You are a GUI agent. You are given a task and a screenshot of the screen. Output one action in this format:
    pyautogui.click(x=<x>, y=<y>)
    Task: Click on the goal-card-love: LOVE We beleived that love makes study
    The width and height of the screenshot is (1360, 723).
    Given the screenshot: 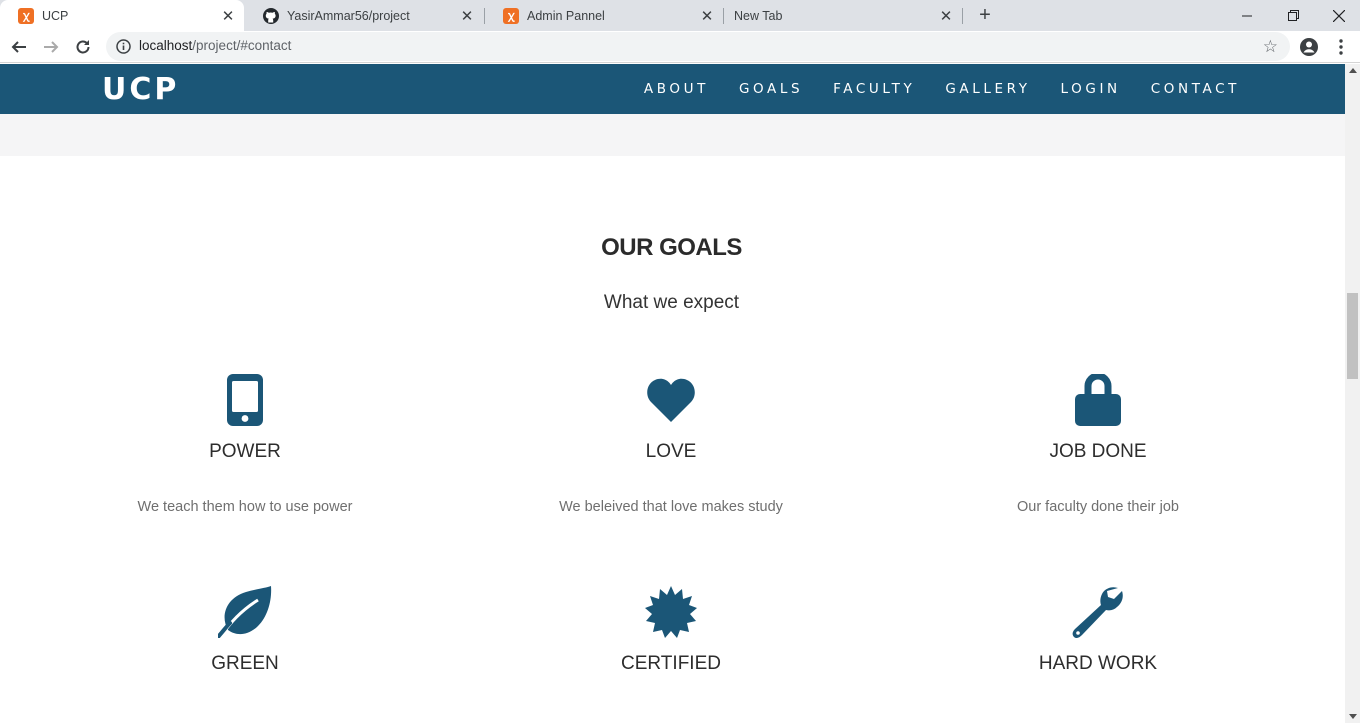 What is the action you would take?
    pyautogui.click(x=671, y=444)
    